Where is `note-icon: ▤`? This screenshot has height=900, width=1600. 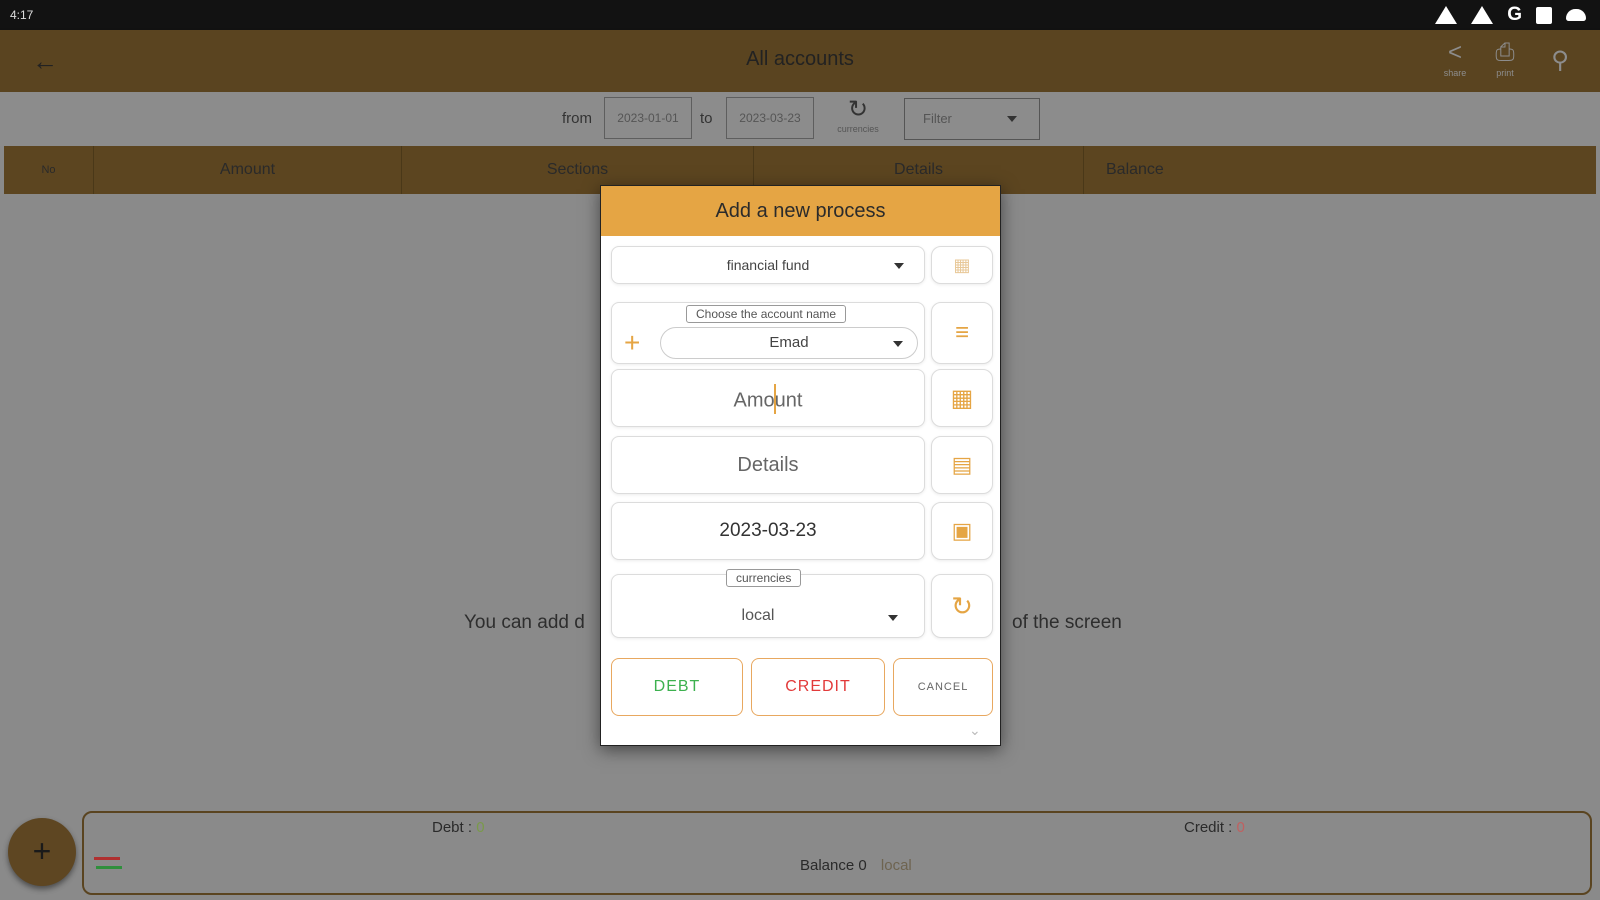
note-icon: ▤ is located at coordinates (962, 464).